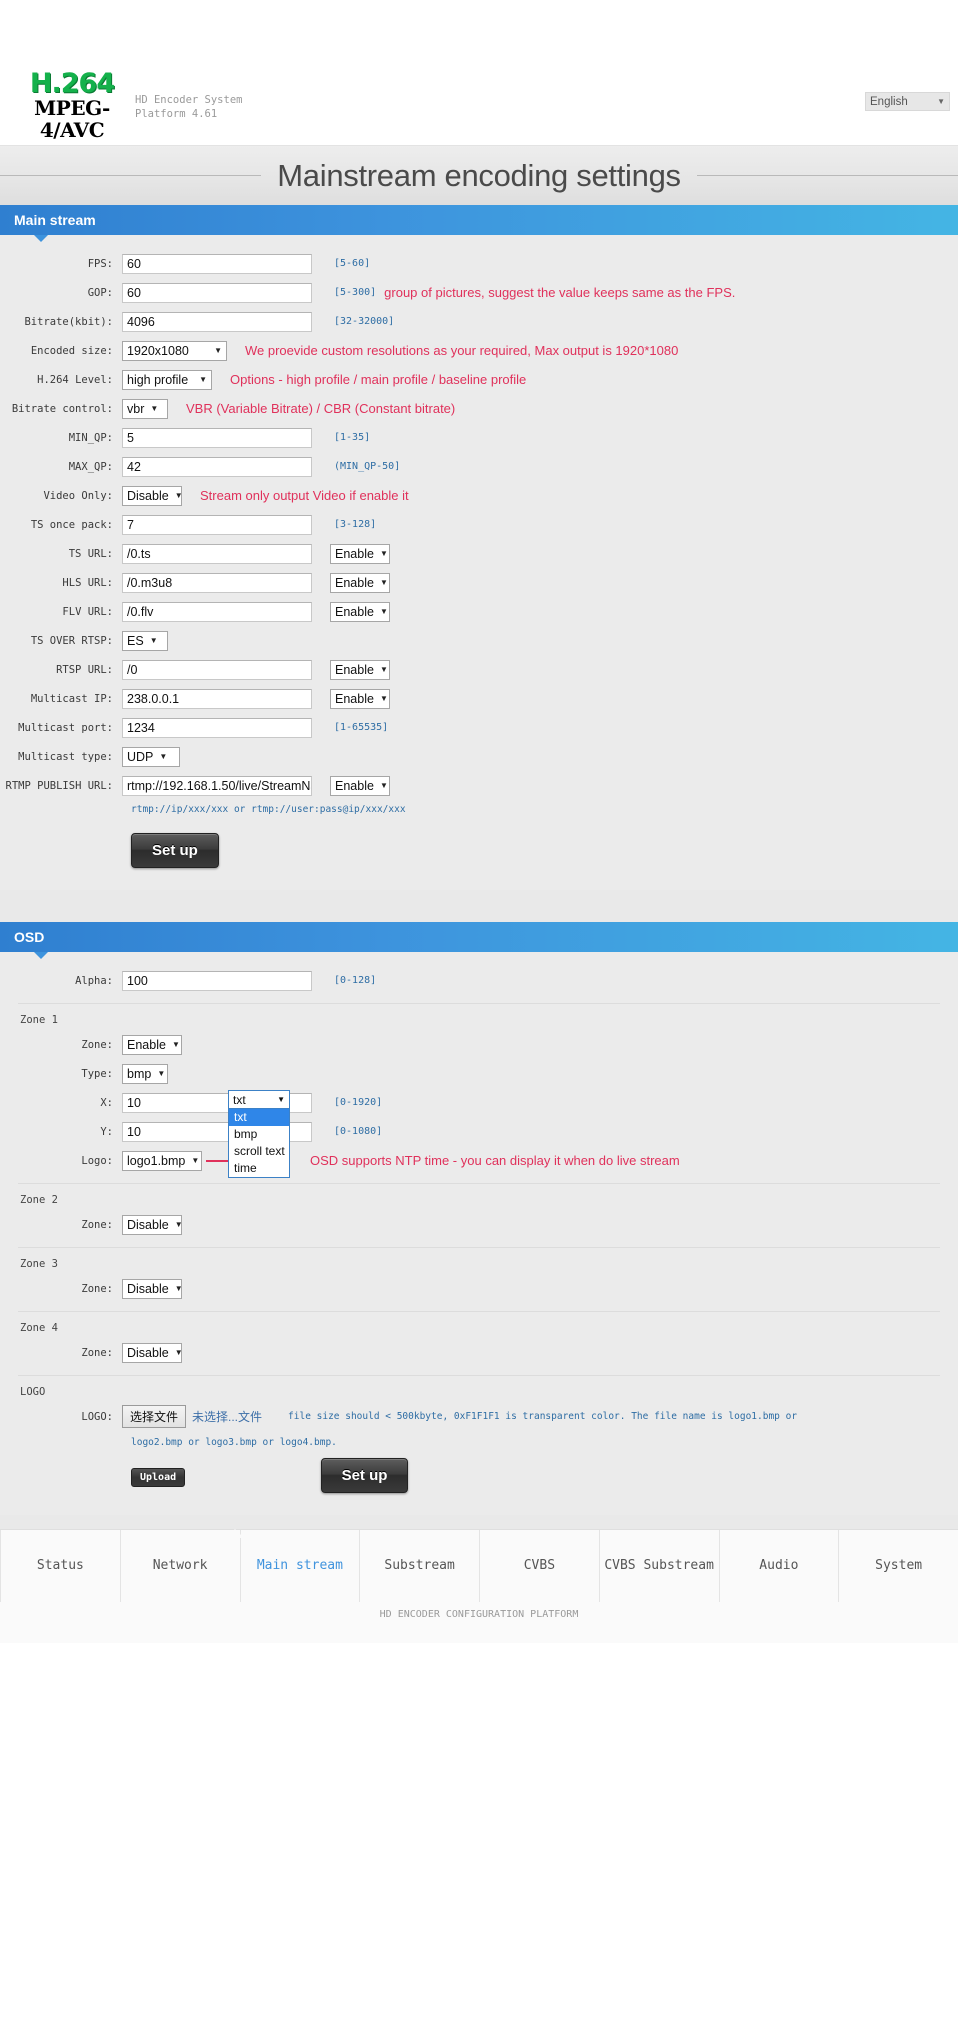 This screenshot has height=2034, width=958. Describe the element at coordinates (419, 1565) in the screenshot. I see `nav-item-substream: Substream` at that location.